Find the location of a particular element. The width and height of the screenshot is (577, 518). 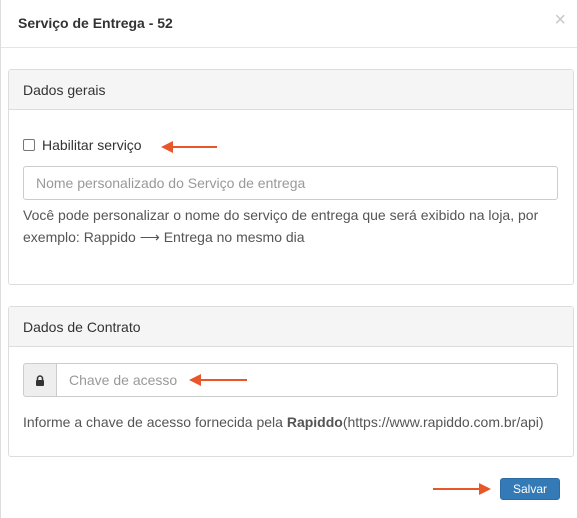

annotation-arrow-access-key is located at coordinates (218, 380).